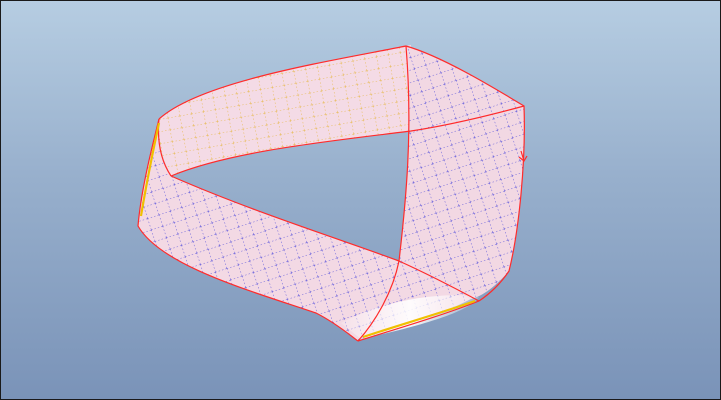 The image size is (721, 400). What do you see at coordinates (285, 110) in the screenshot?
I see `strip-top-band` at bounding box center [285, 110].